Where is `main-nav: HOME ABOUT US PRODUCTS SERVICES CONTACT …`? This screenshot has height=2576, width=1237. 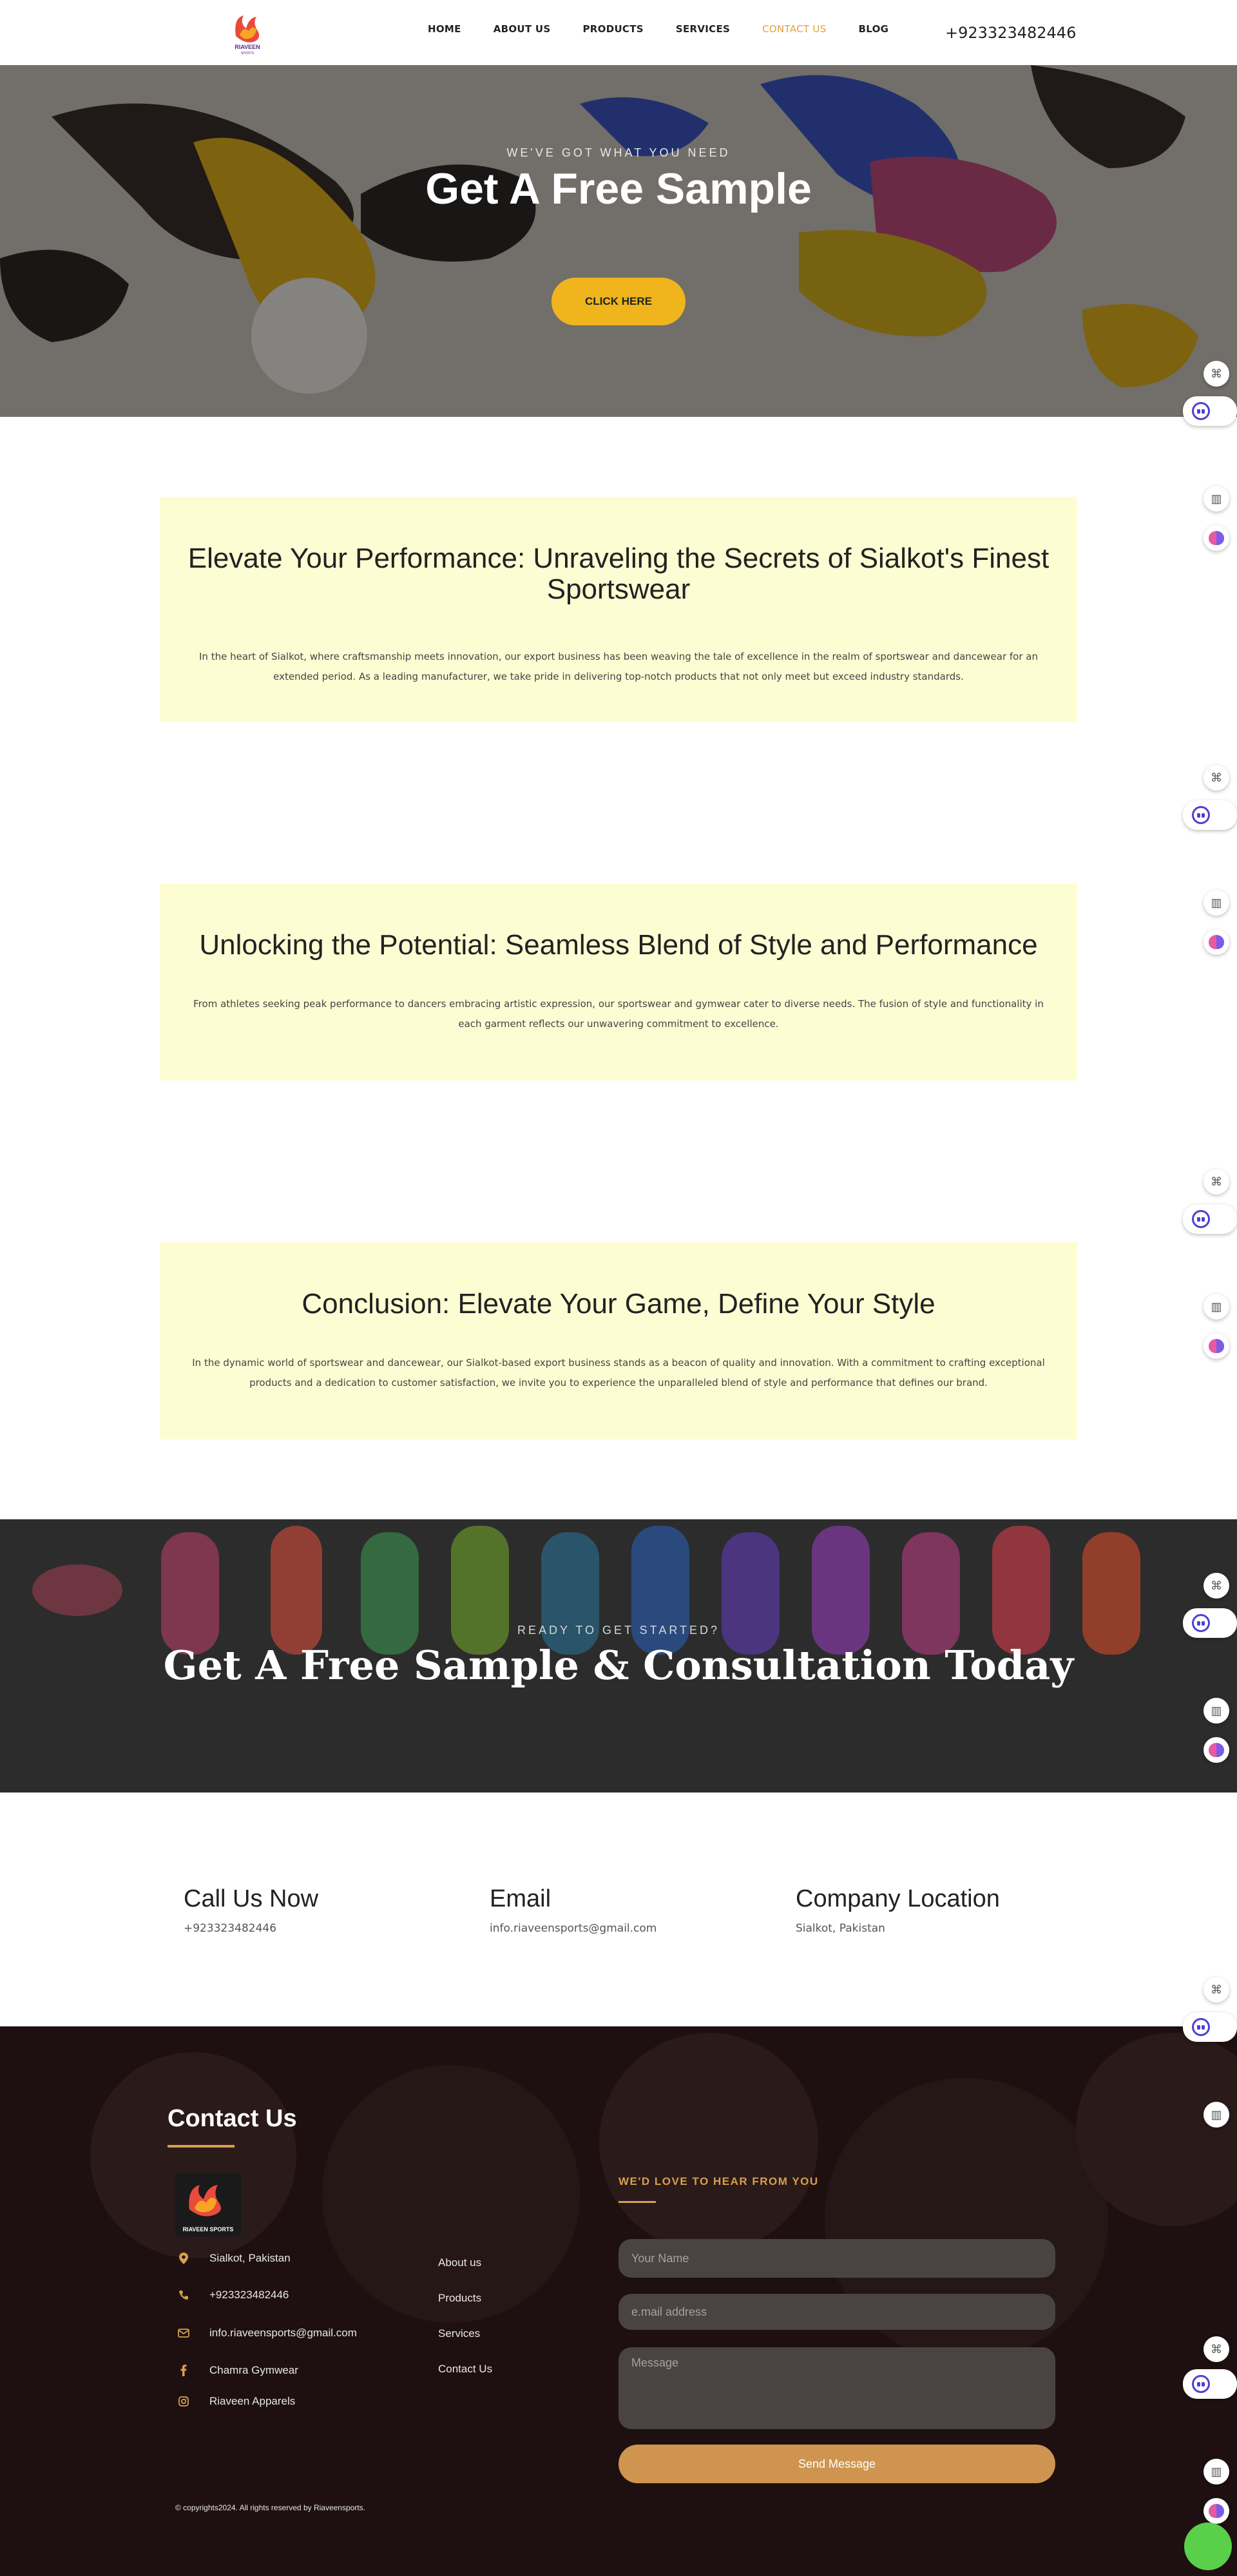 main-nav: HOME ABOUT US PRODUCTS SERVICES CONTACT … is located at coordinates (674, 29).